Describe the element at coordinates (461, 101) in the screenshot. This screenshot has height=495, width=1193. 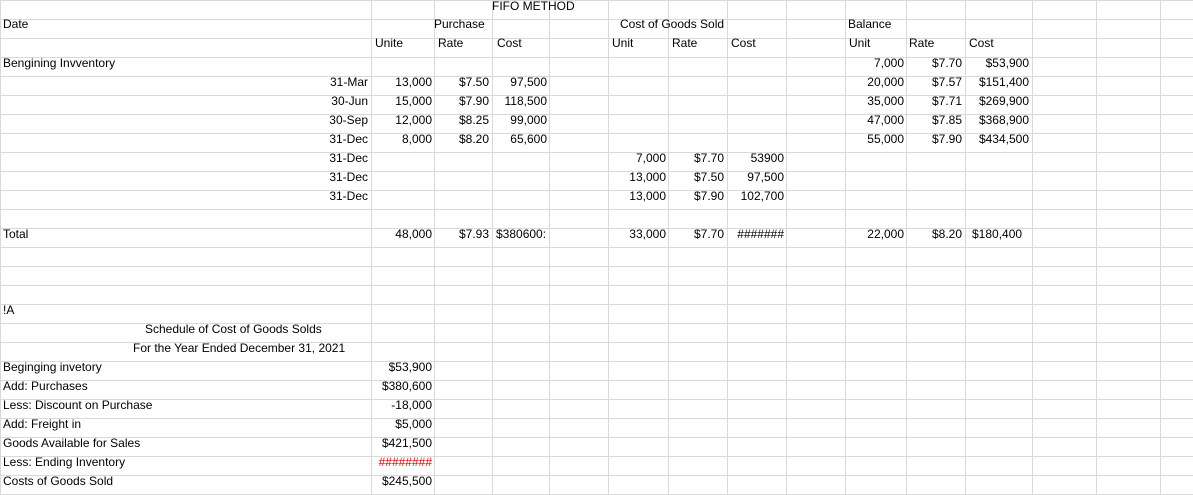
I see `purchase-rate-cell: $7.90` at that location.